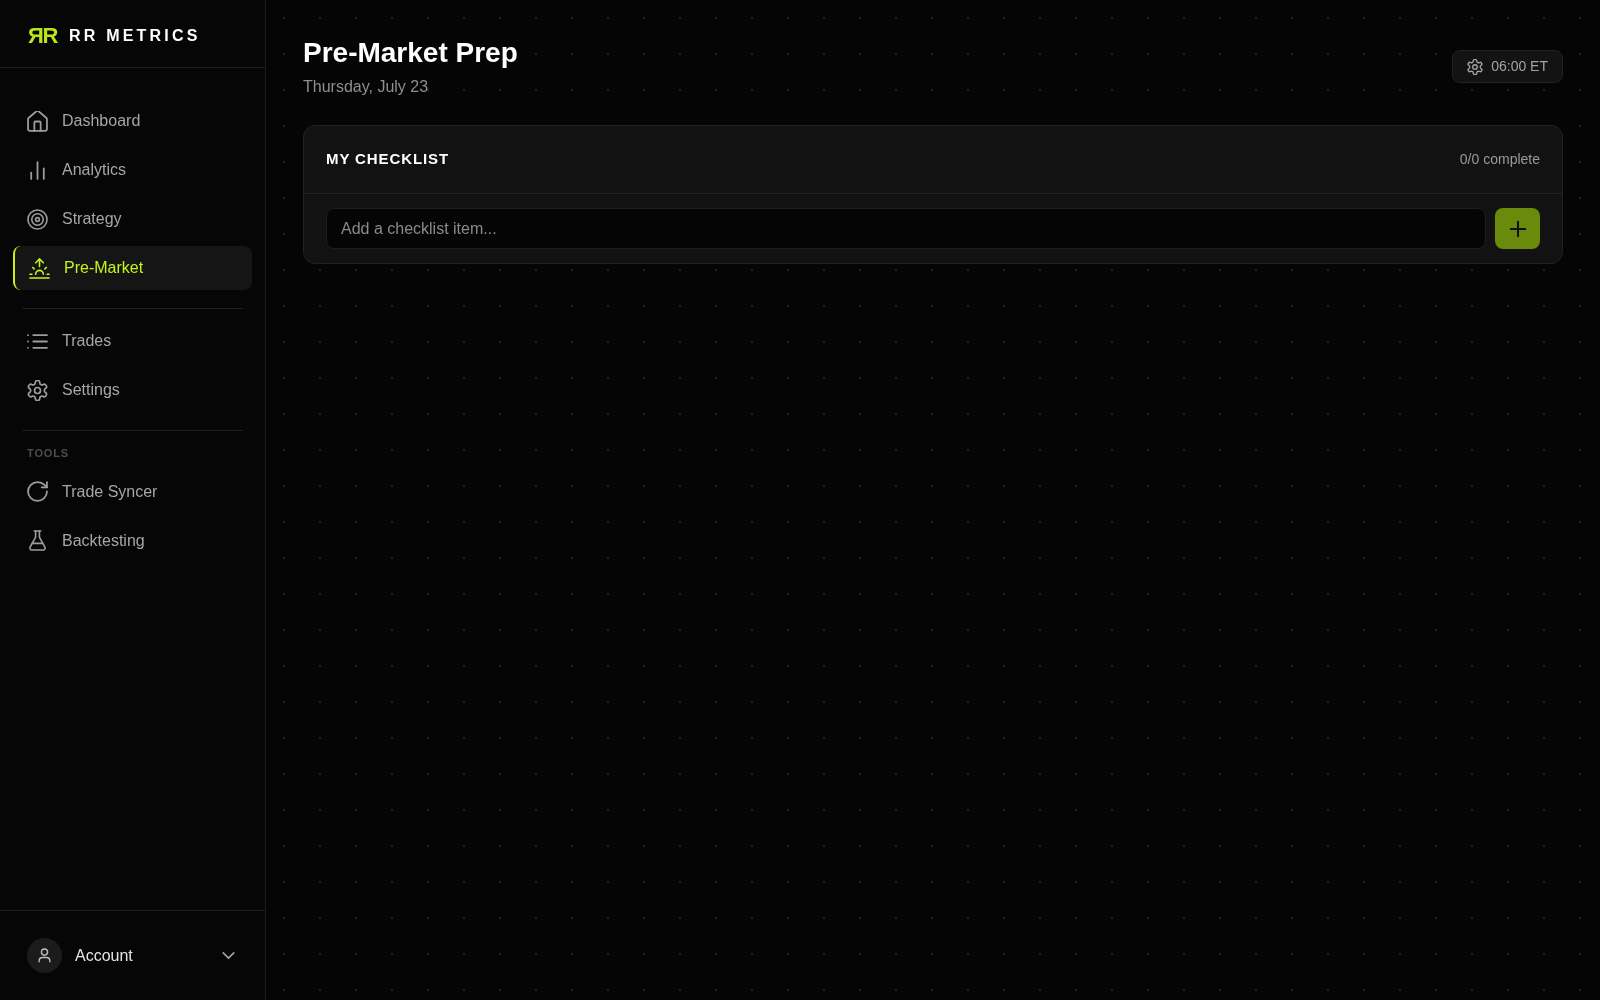 The image size is (1600, 1000). I want to click on user-avatar-icon, so click(44, 955).